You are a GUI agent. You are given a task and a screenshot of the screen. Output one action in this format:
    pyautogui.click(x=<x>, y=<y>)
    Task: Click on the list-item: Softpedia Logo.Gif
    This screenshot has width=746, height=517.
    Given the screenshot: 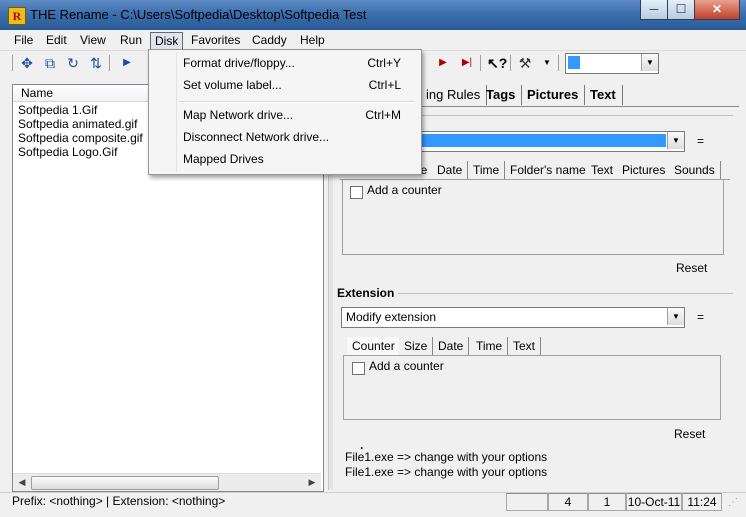 What is the action you would take?
    pyautogui.click(x=67, y=152)
    